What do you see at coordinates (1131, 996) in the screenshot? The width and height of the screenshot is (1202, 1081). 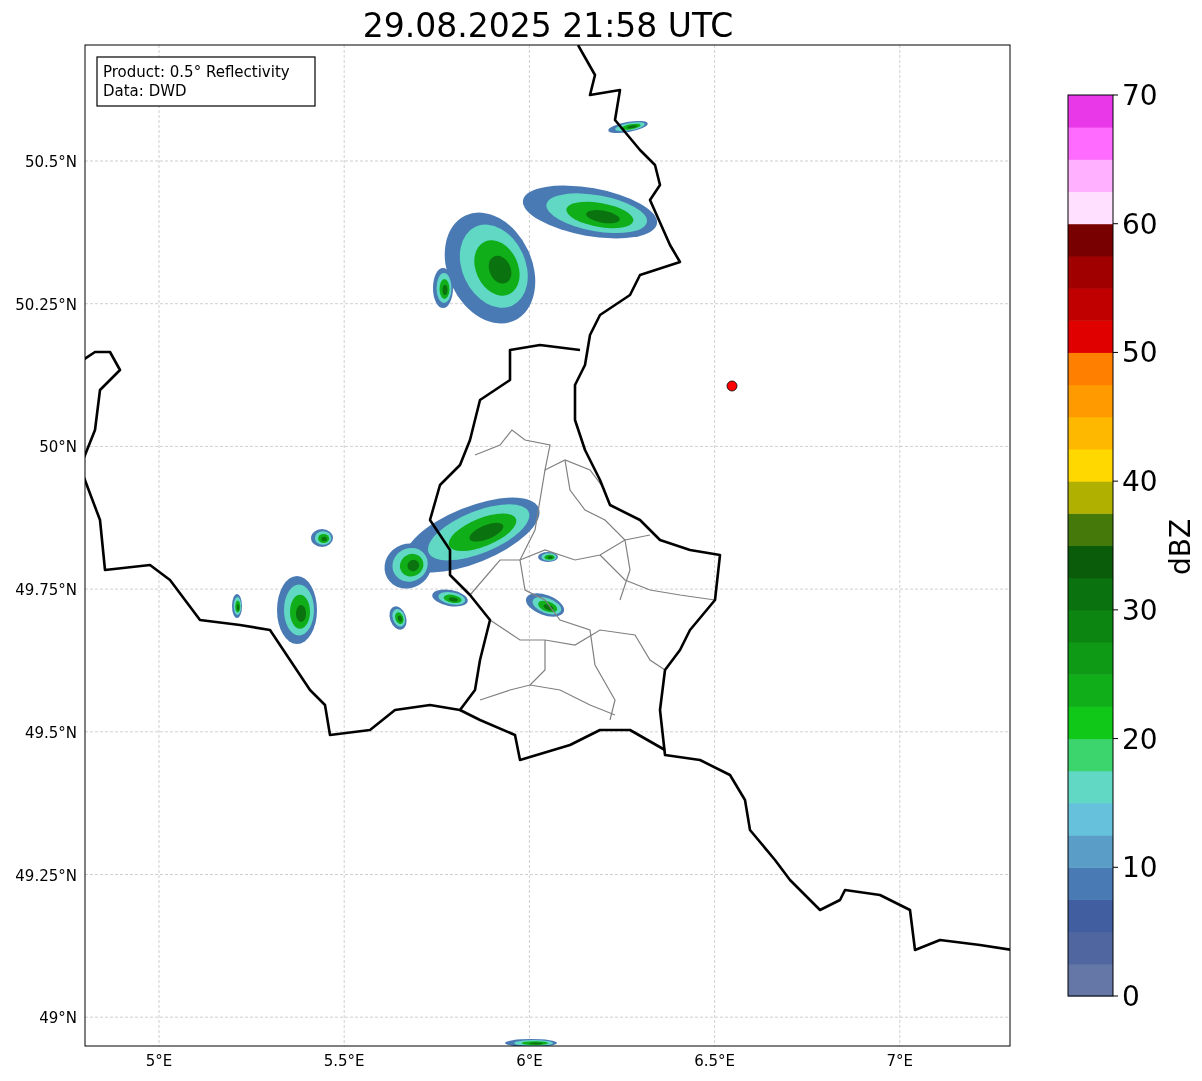 I see `colorbar-tick-label: 0` at bounding box center [1131, 996].